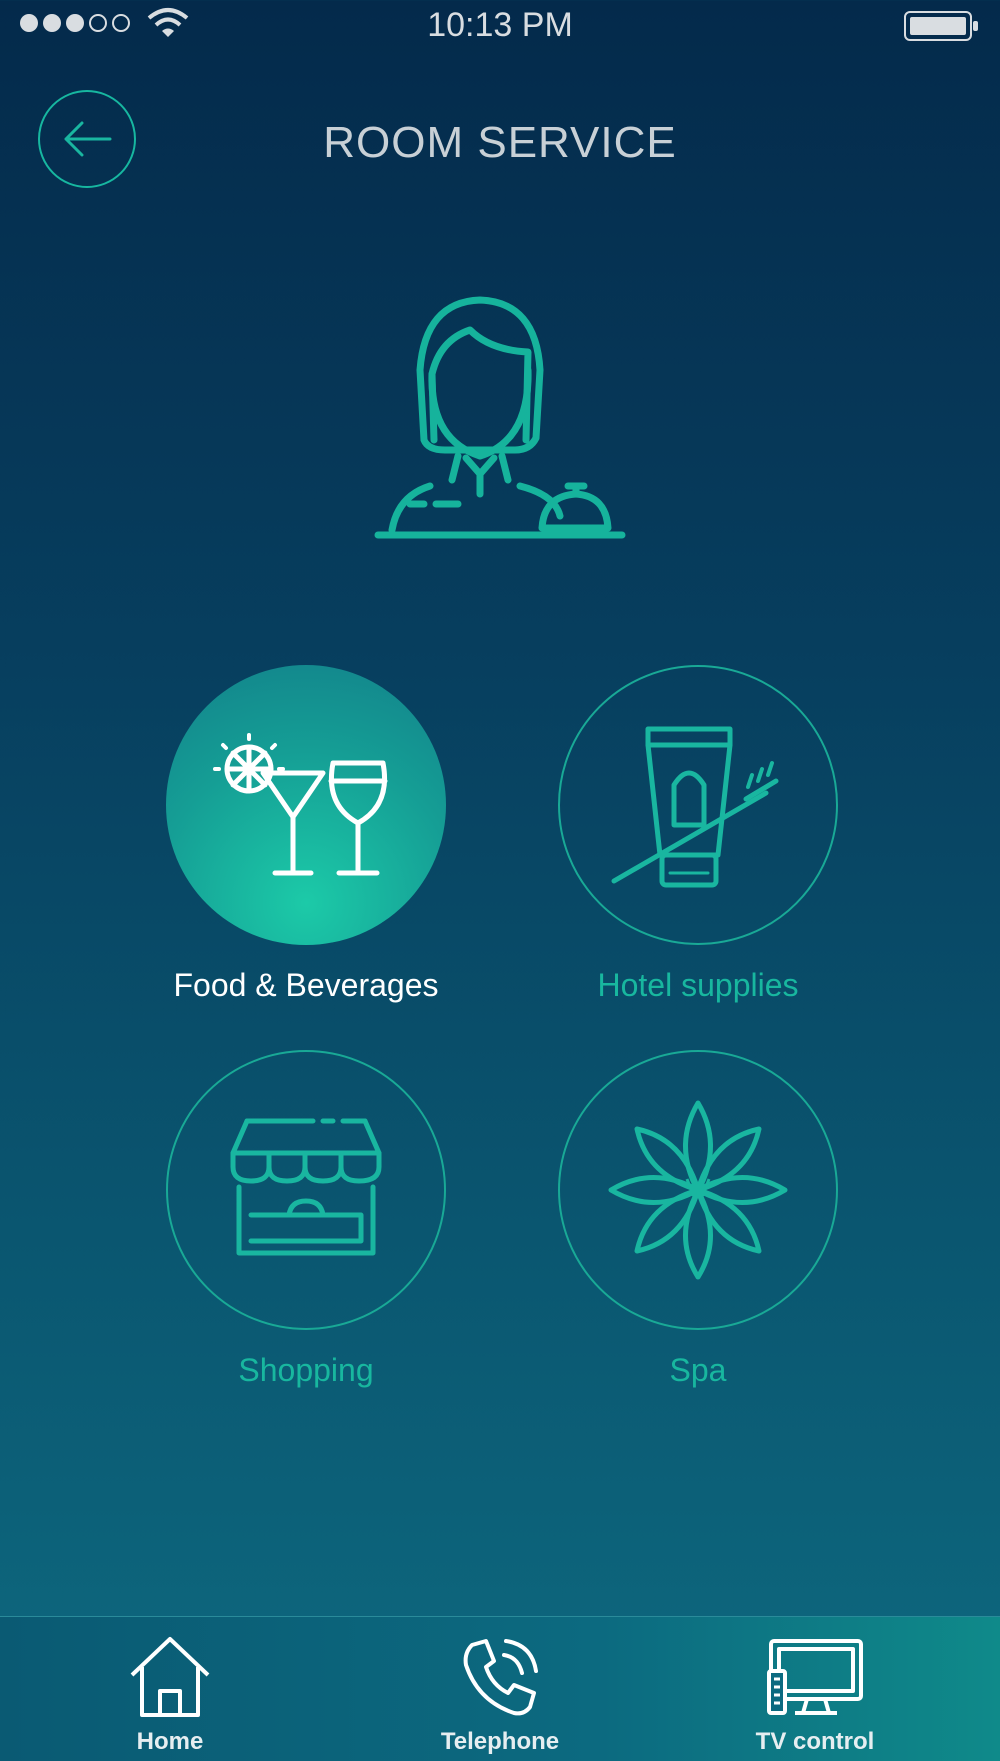 Image resolution: width=1000 pixels, height=1761 pixels. What do you see at coordinates (500, 417) in the screenshot?
I see `concierge-icon` at bounding box center [500, 417].